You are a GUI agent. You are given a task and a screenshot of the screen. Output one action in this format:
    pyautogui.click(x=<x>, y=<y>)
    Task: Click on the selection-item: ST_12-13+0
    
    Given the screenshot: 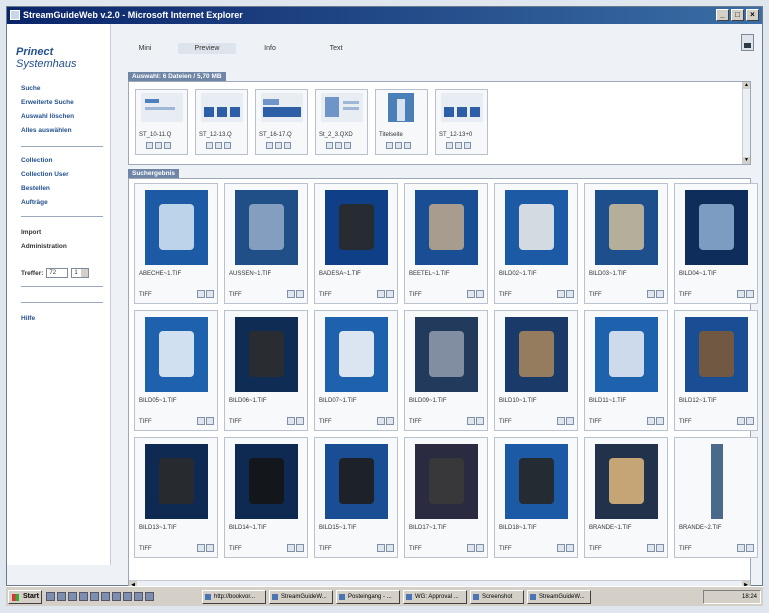 What is the action you would take?
    pyautogui.click(x=461, y=122)
    